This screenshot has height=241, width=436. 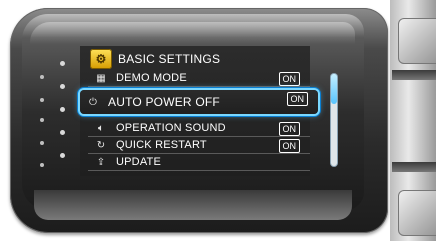 I want to click on menu-item-quick-restart: ↻ QUICK RESTART ON, so click(x=199, y=145).